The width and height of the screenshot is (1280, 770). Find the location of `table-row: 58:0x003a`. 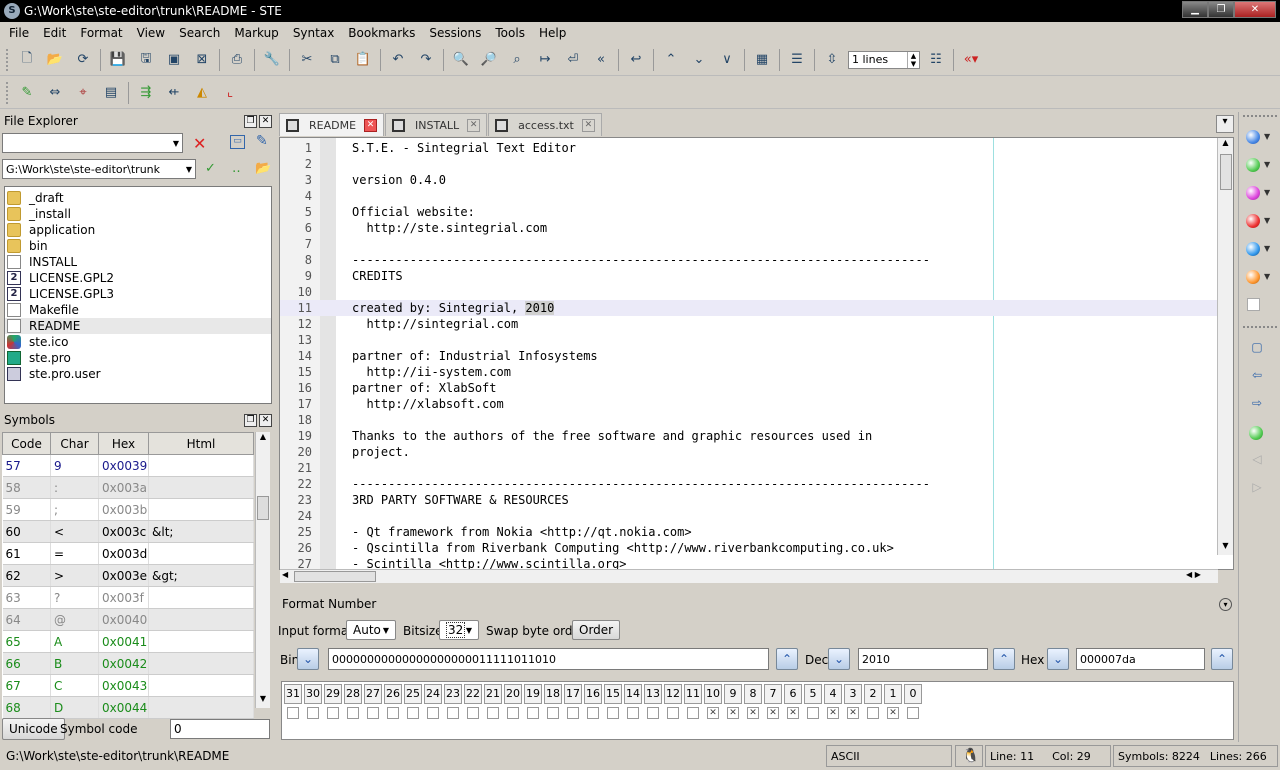

table-row: 58:0x003a is located at coordinates (128, 487).